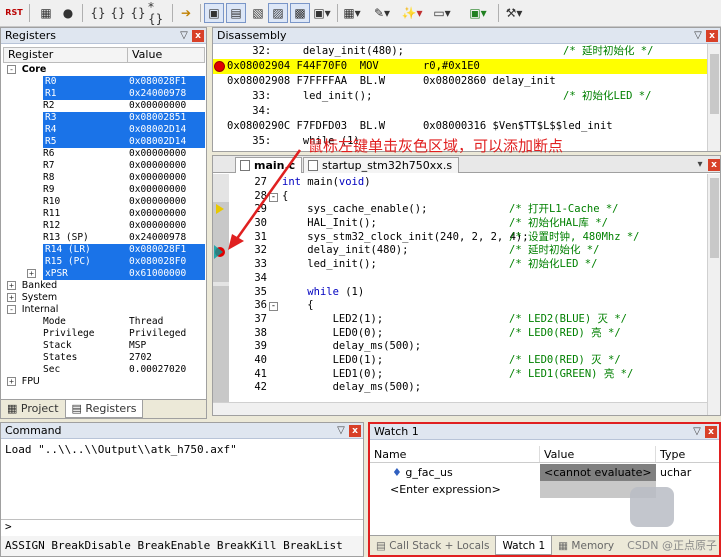 This screenshot has width=721, height=557. What do you see at coordinates (104, 226) in the screenshot?
I see `register-row: R12 0x00000000` at bounding box center [104, 226].